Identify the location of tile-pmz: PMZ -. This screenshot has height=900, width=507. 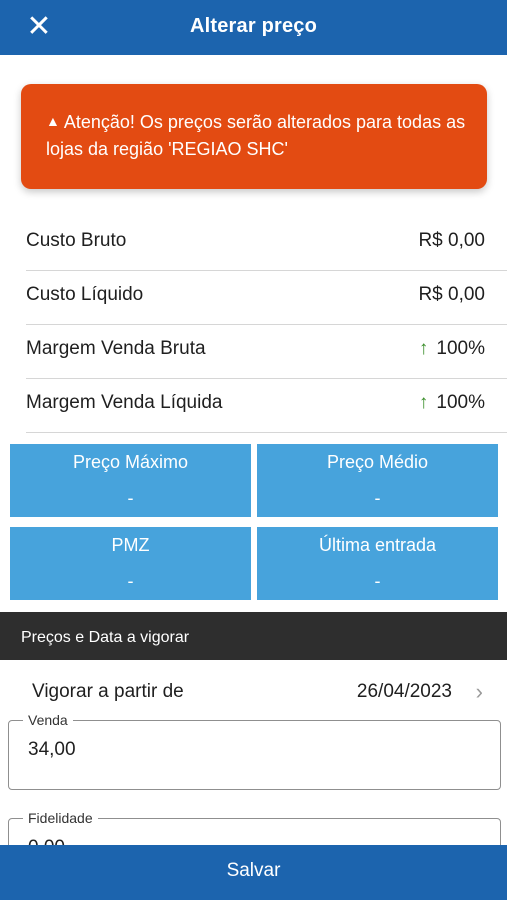
(130, 563).